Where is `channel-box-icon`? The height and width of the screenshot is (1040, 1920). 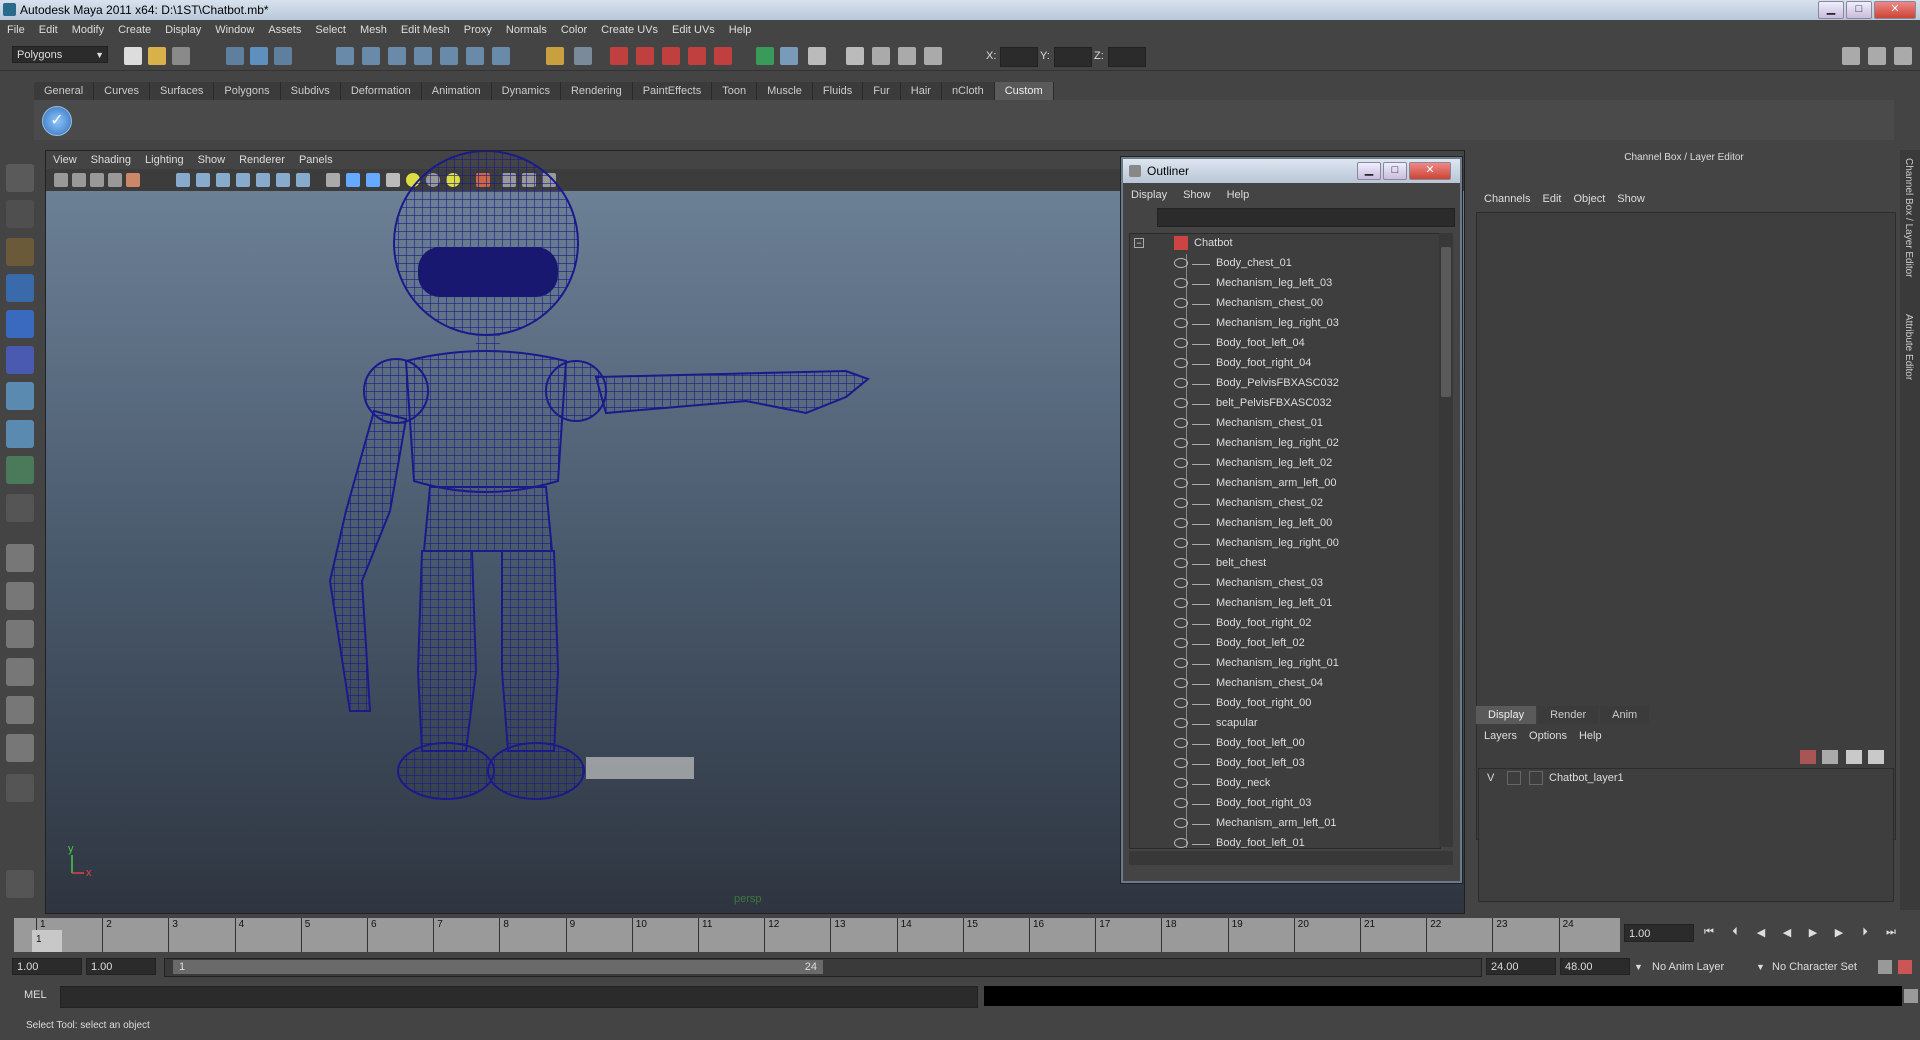 channel-box-icon is located at coordinates (881, 56).